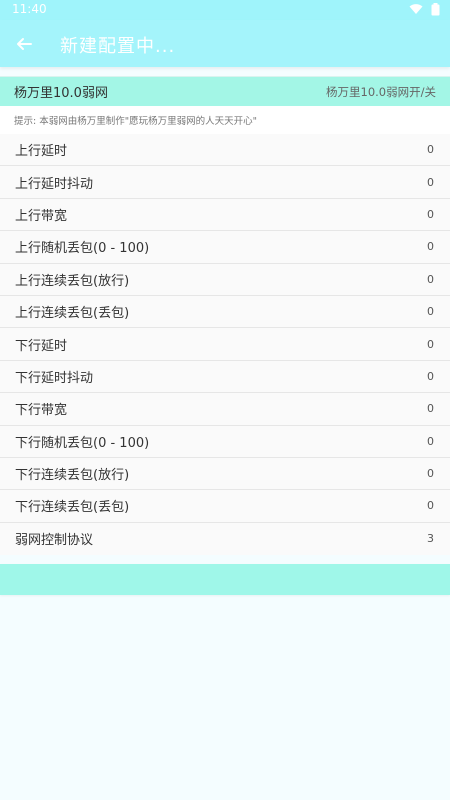 The height and width of the screenshot is (800, 450). I want to click on setting-label: 下行连续丢包(丢包), so click(72, 508).